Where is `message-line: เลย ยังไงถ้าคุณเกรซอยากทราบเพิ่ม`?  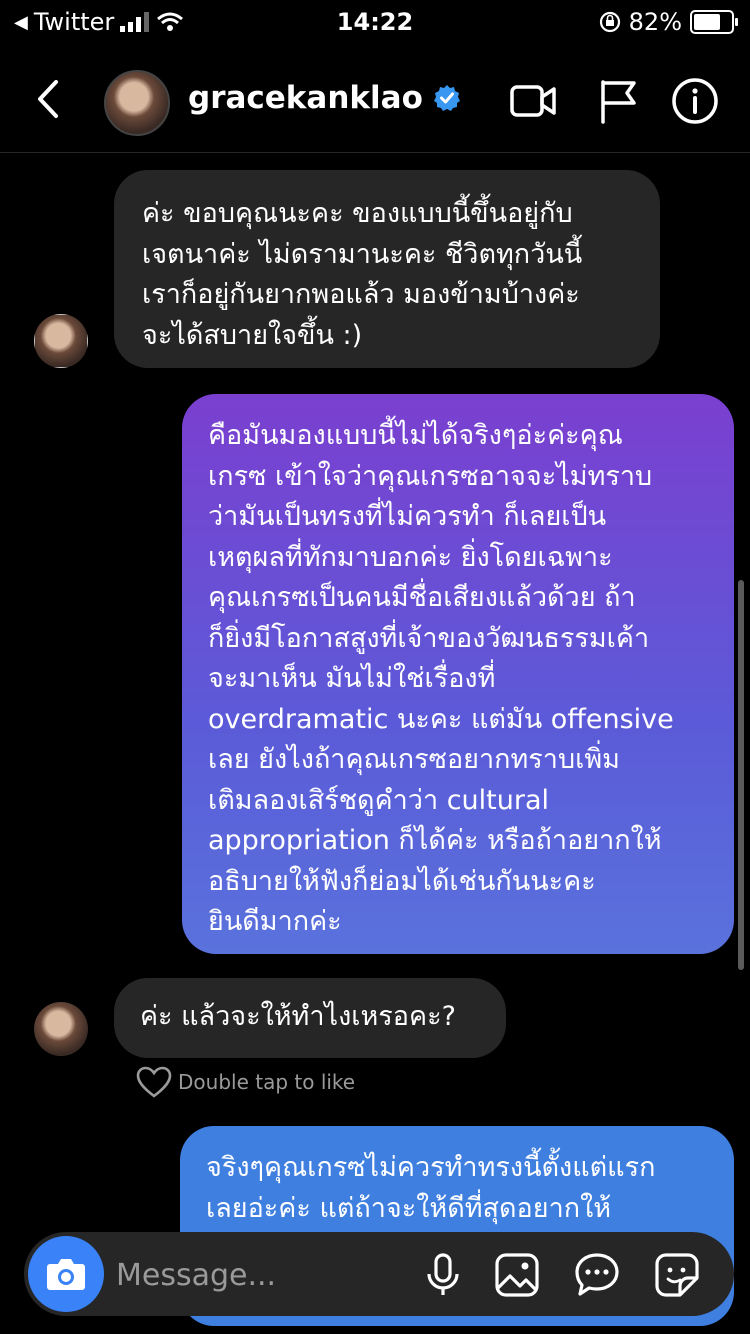 message-line: เลย ยังไงถ้าคุณเกรซอยากทราบเพิ่ม is located at coordinates (414, 759).